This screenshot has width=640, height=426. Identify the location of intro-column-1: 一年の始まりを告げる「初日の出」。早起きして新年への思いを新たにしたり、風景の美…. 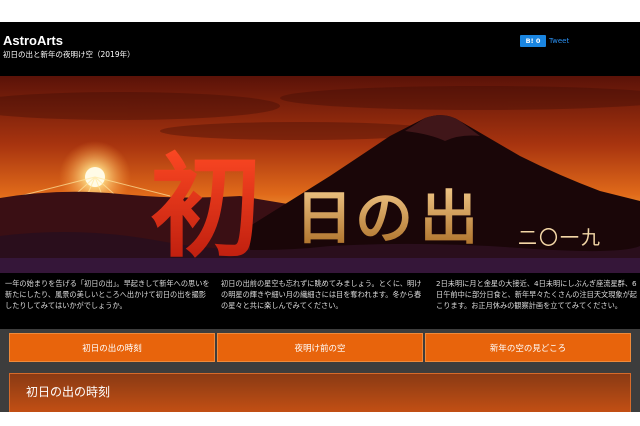
(107, 294).